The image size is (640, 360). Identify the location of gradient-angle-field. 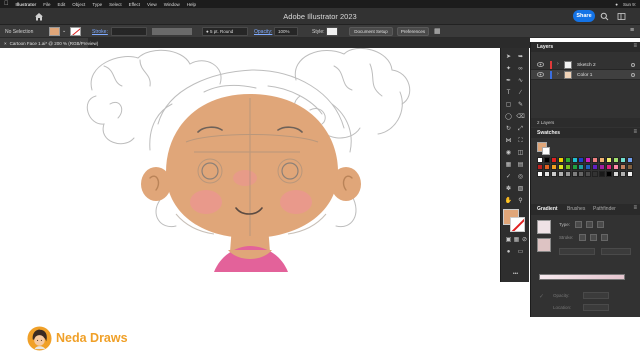
(577, 251).